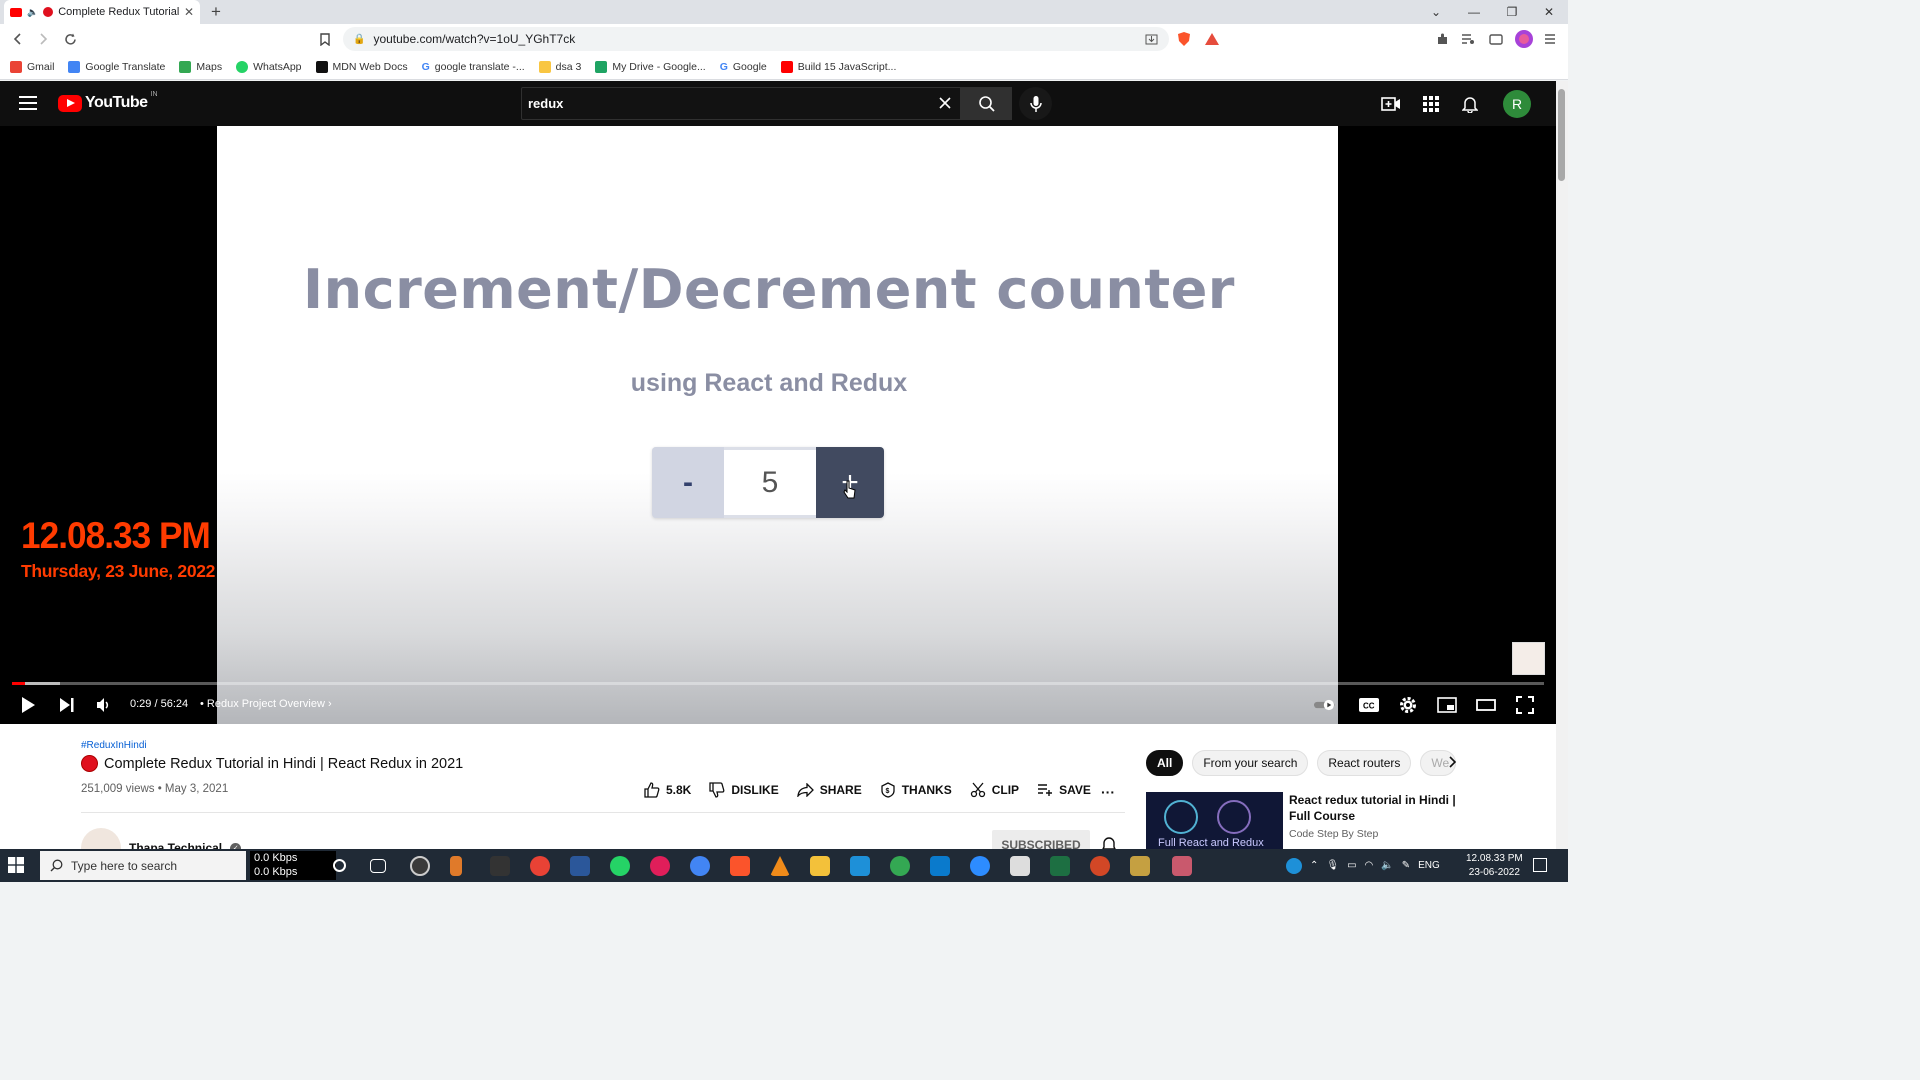 This screenshot has height=1080, width=1920. Describe the element at coordinates (1182, 866) in the screenshot. I see `brave-active-icon` at that location.